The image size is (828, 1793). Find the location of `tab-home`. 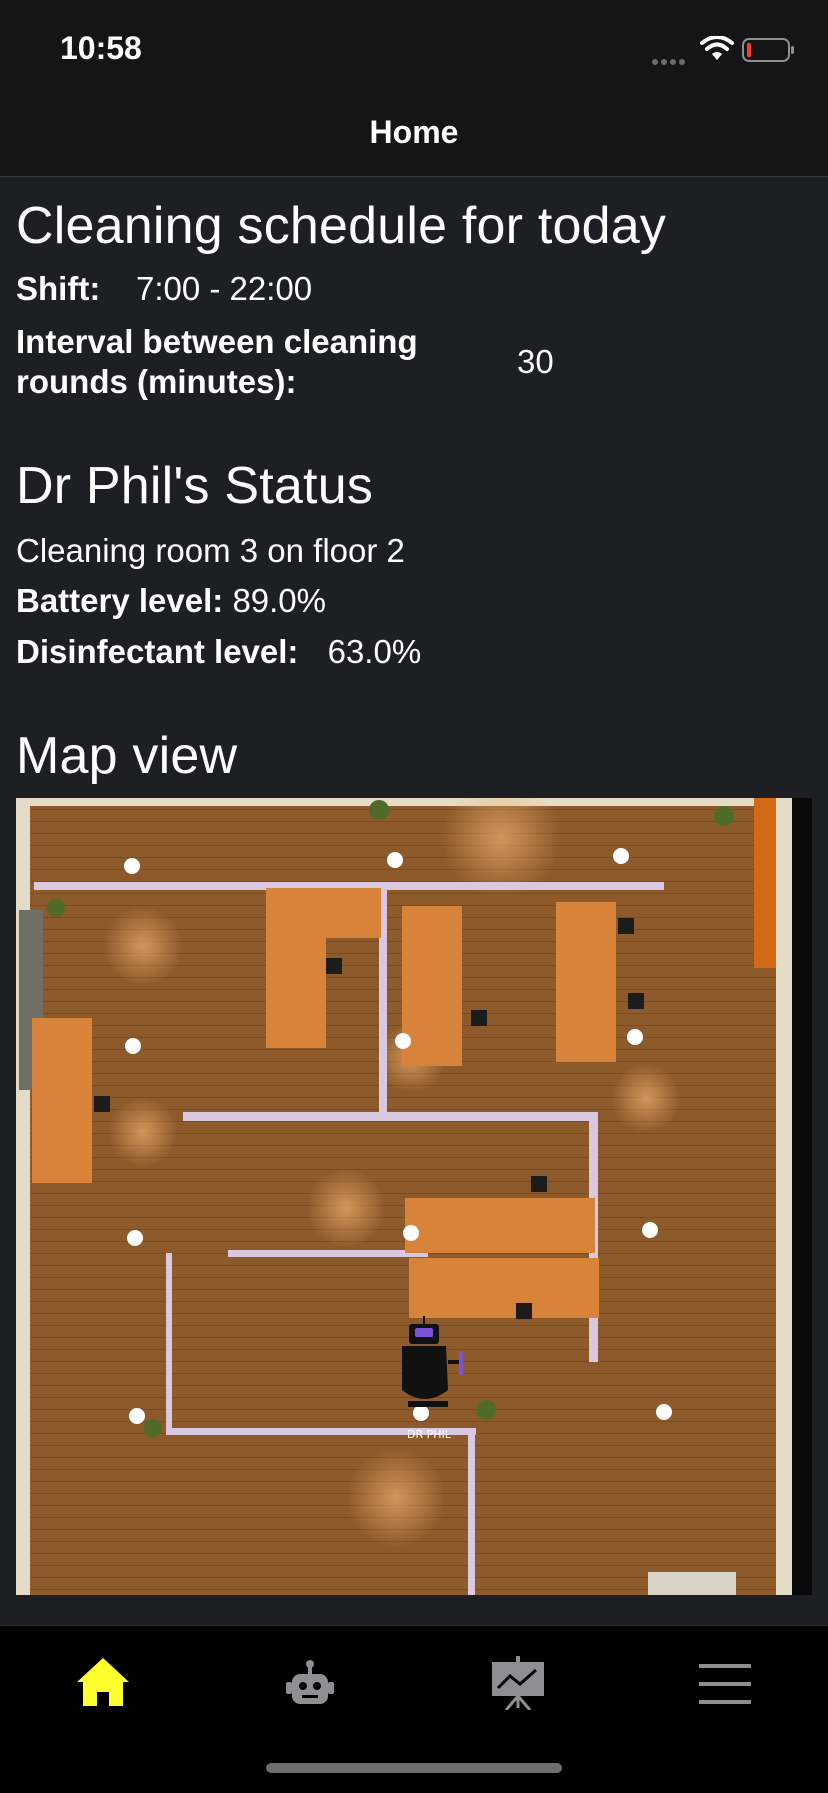

tab-home is located at coordinates (103, 1680).